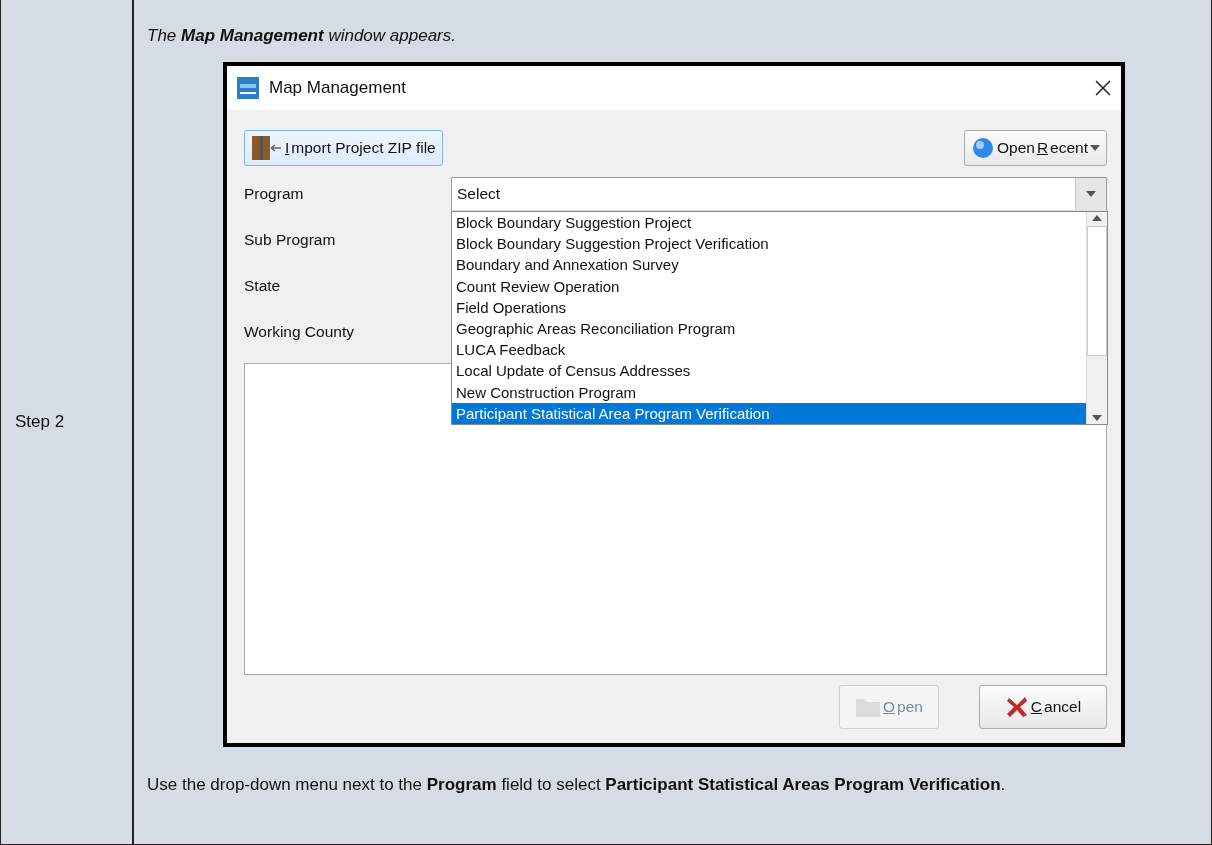 The image size is (1212, 845). What do you see at coordinates (982, 148) in the screenshot?
I see `globe-icon` at bounding box center [982, 148].